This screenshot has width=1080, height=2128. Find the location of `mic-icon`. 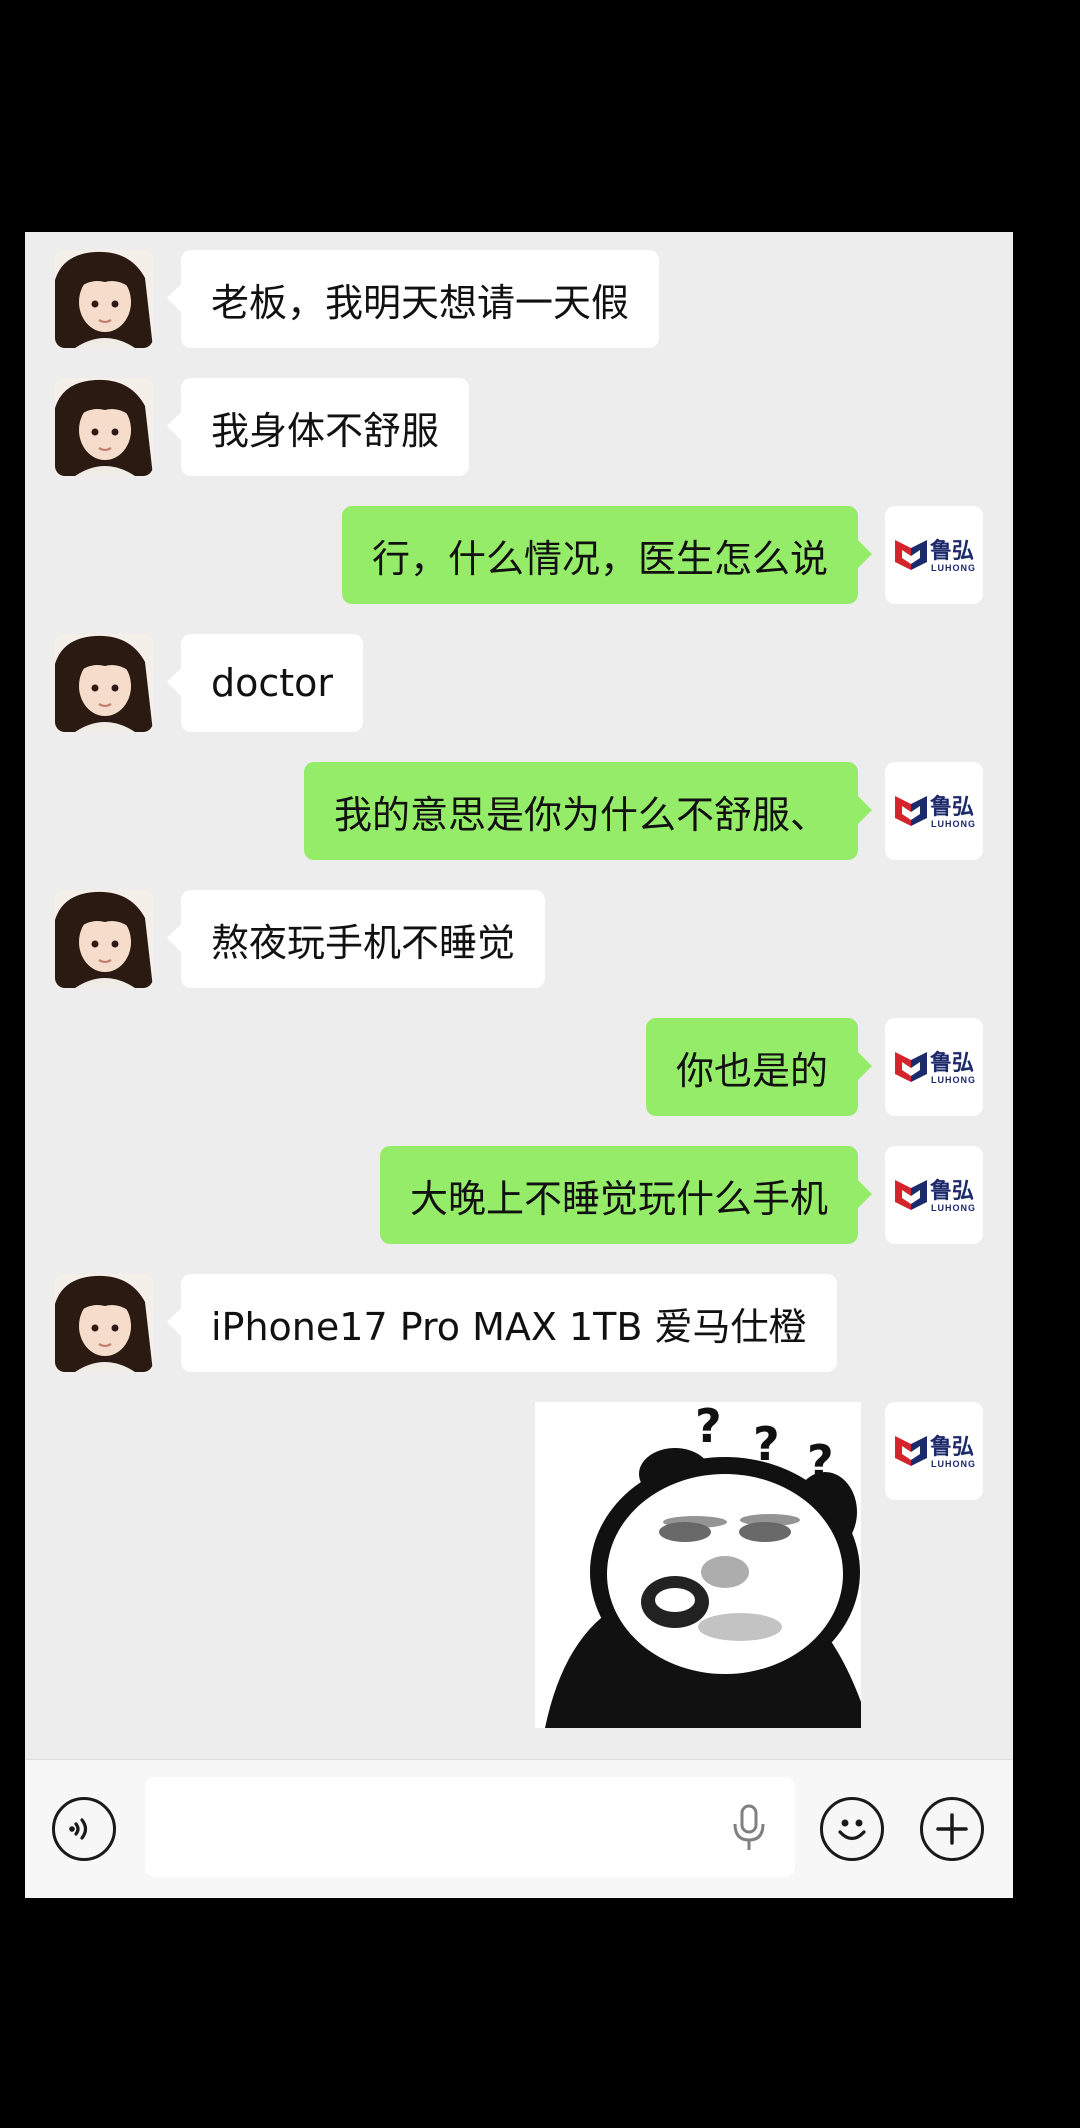

mic-icon is located at coordinates (749, 1828).